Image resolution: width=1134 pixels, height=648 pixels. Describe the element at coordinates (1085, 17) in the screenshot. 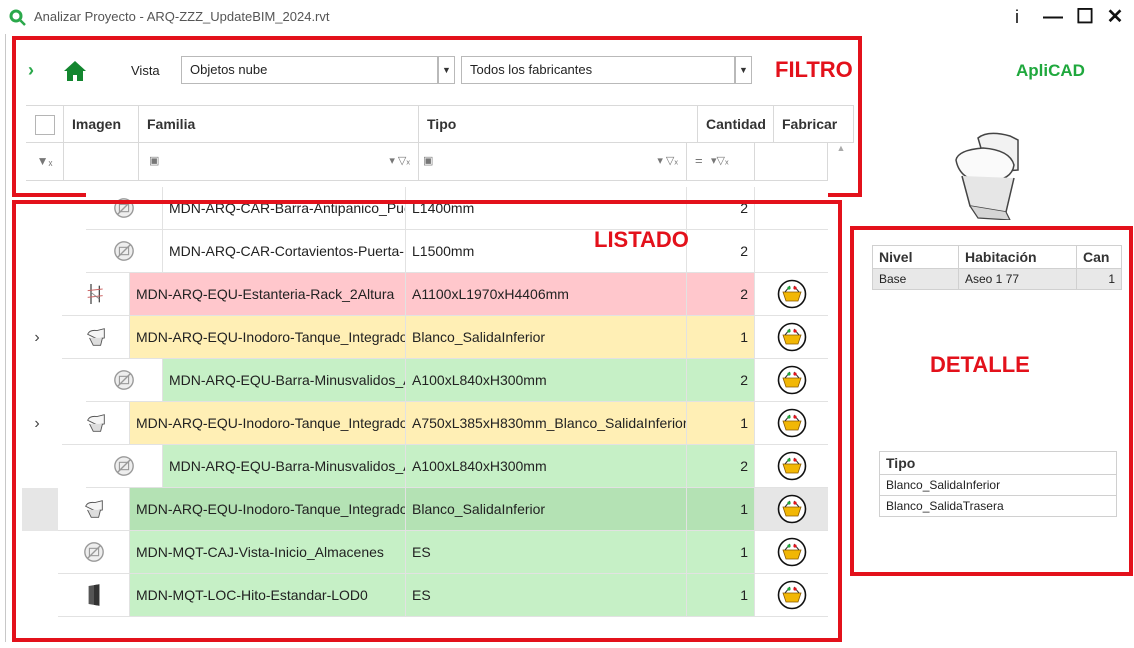

I see `maximize-button: ☐` at that location.